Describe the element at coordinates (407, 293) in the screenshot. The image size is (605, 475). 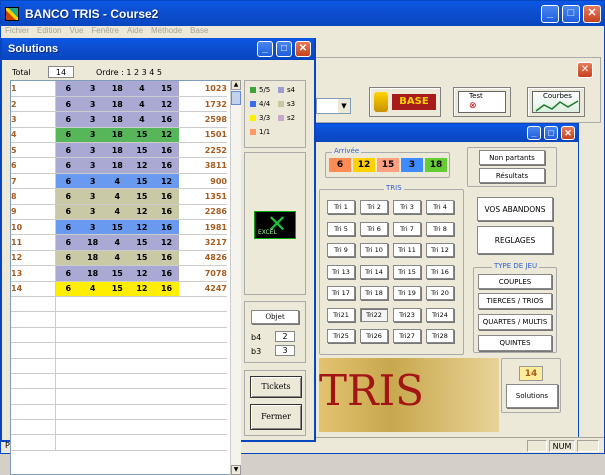
I see `tri-button: Tri 19` at that location.